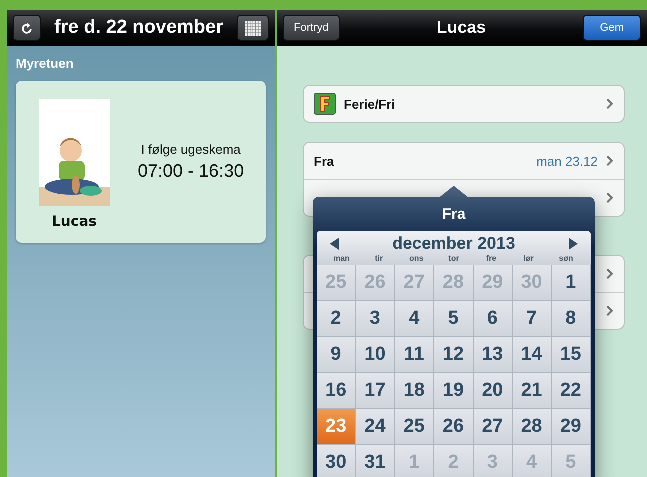  What do you see at coordinates (612, 28) in the screenshot?
I see `save-button: Gem` at bounding box center [612, 28].